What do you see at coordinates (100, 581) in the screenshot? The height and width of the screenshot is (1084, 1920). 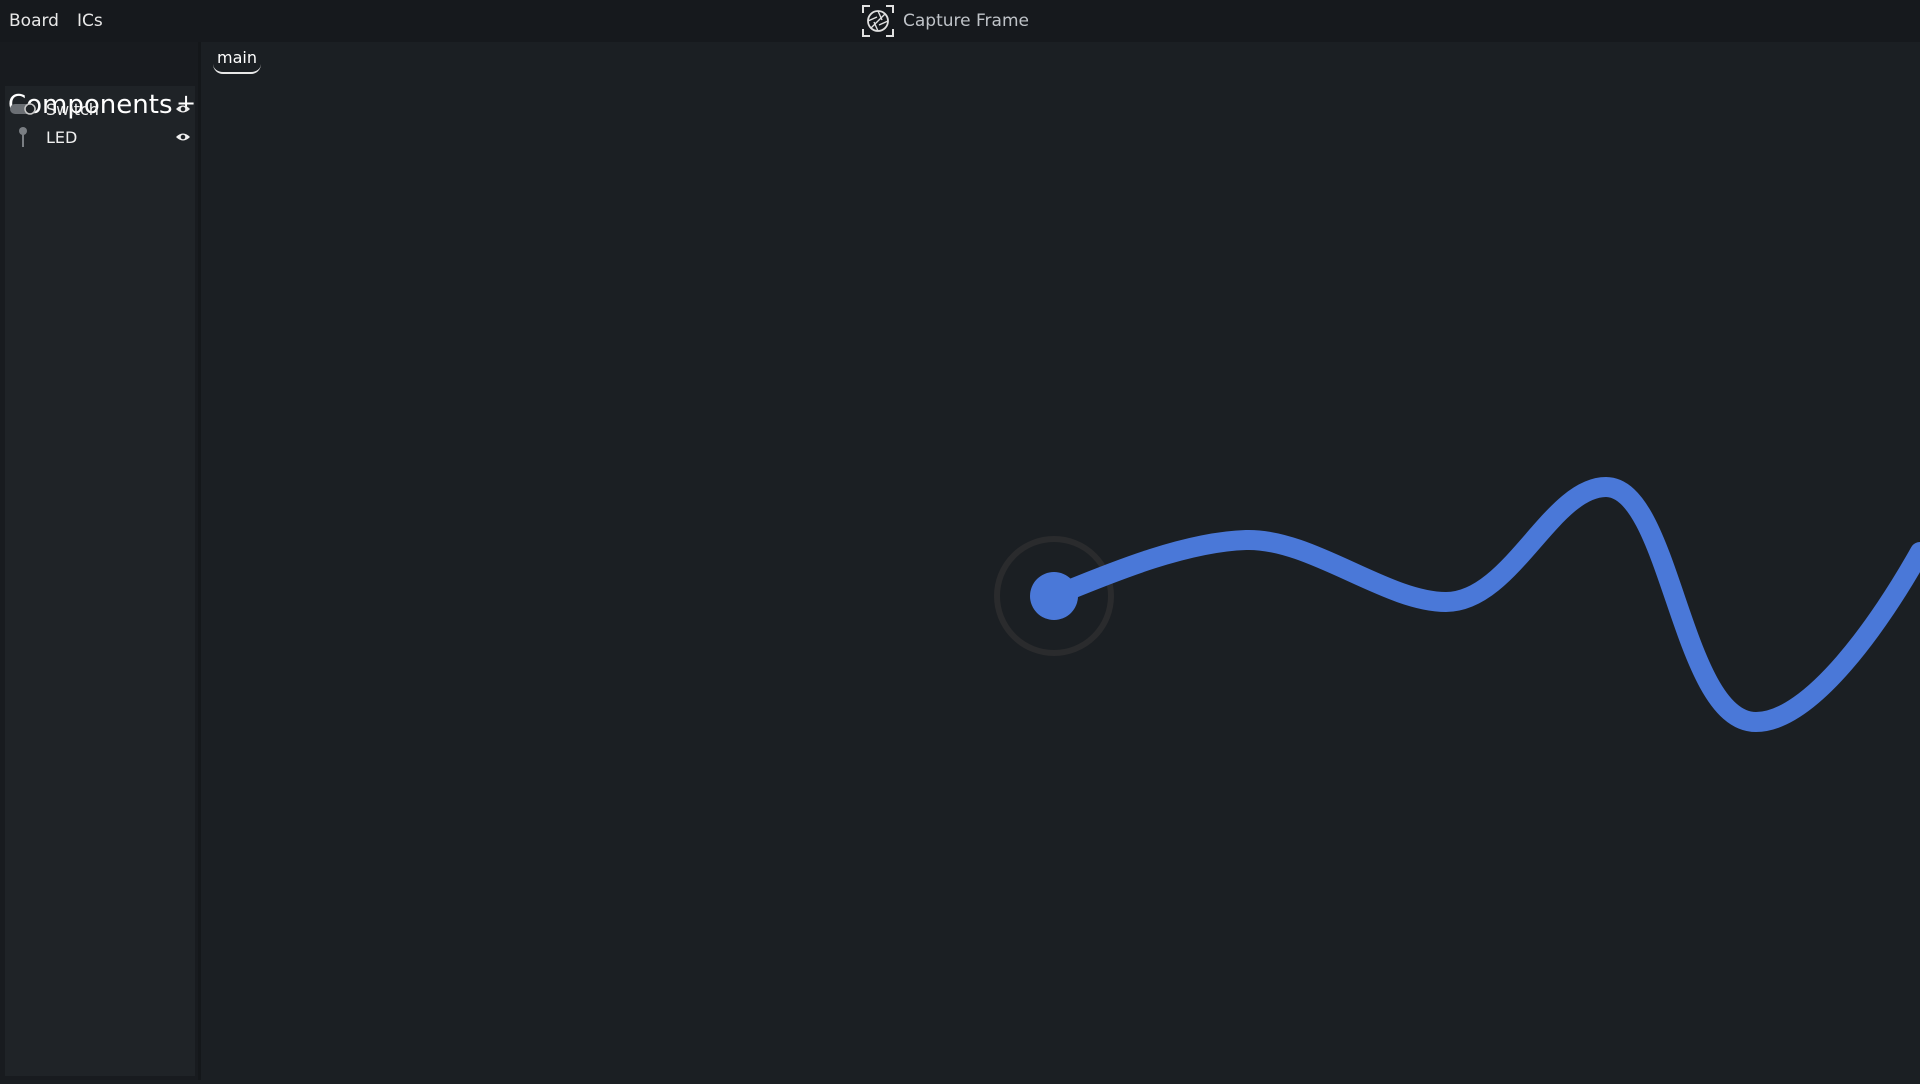 I see `components-list-panel` at bounding box center [100, 581].